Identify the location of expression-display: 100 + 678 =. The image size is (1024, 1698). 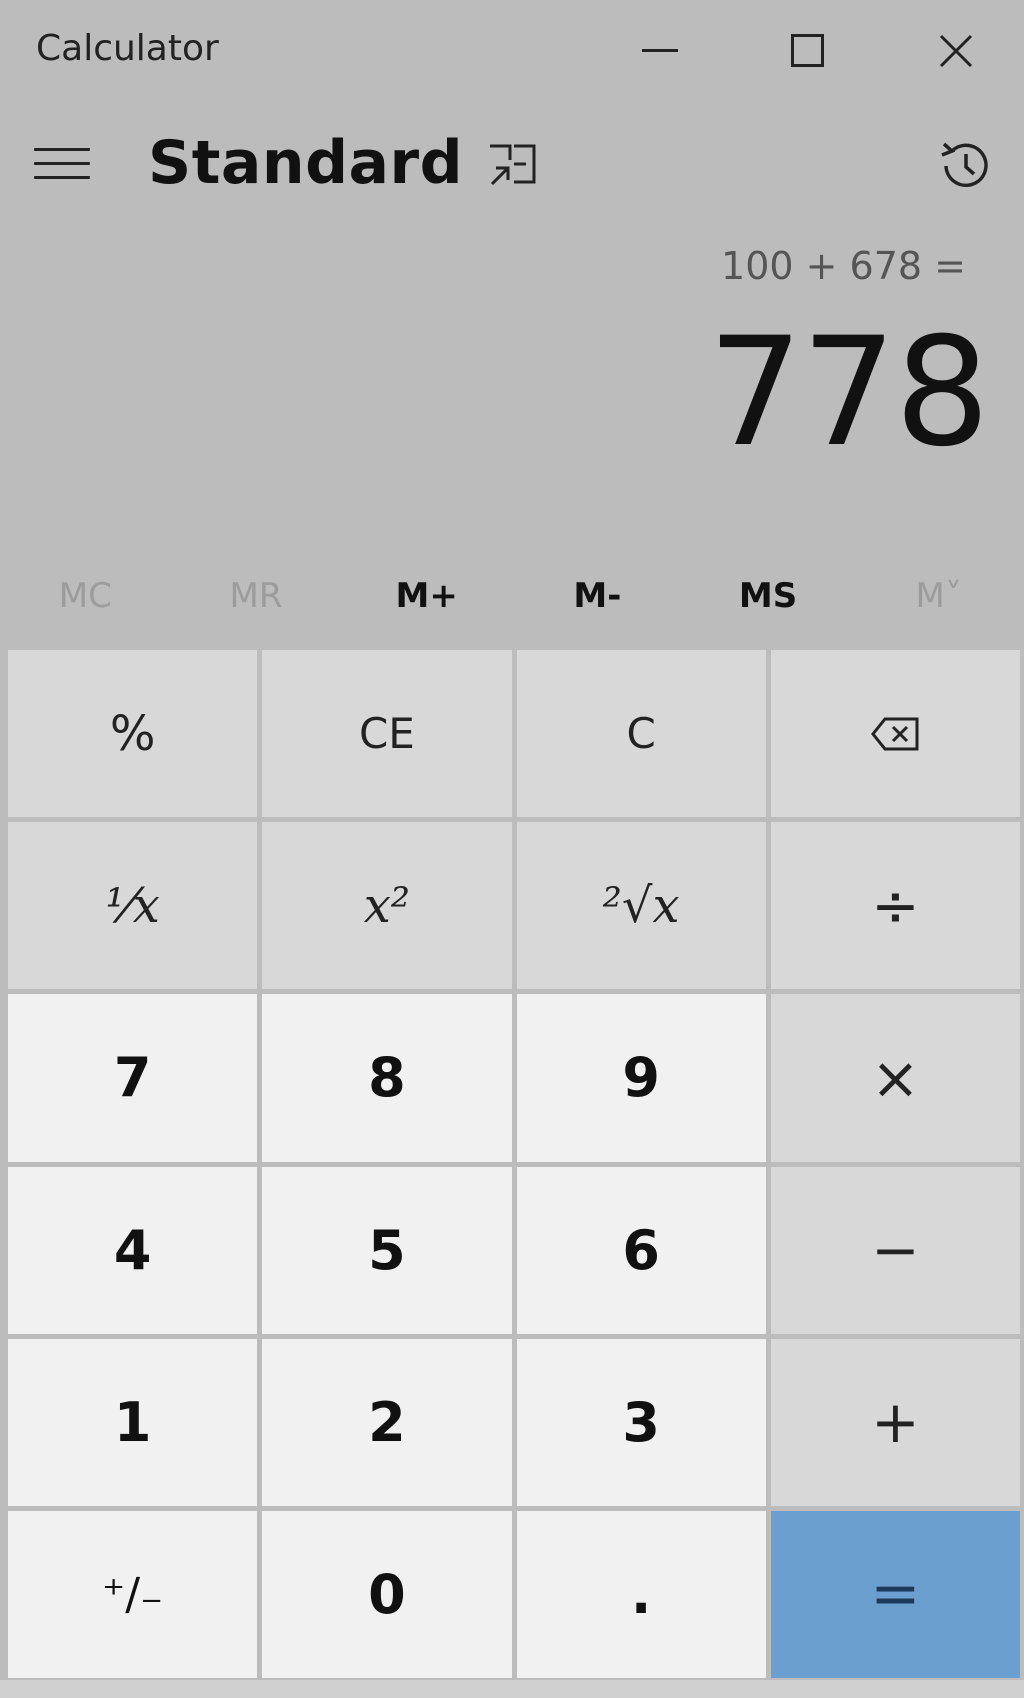
(843, 266).